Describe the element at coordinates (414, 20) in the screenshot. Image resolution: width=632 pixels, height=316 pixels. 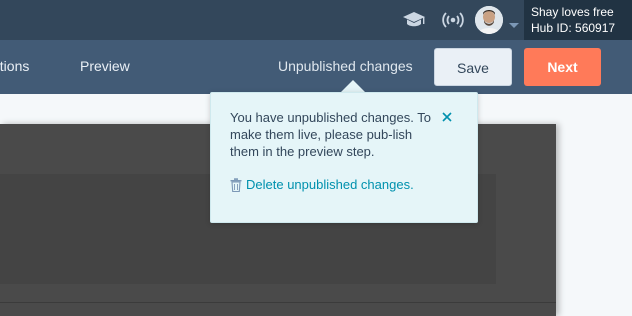
I see `graduation-cap-icon` at that location.